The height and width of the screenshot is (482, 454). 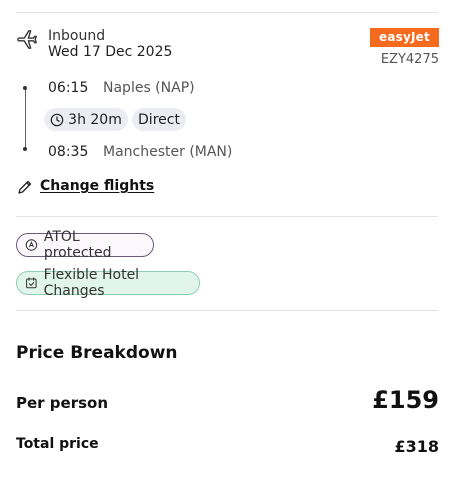 I want to click on airline-logo: easyJet, so click(x=404, y=37).